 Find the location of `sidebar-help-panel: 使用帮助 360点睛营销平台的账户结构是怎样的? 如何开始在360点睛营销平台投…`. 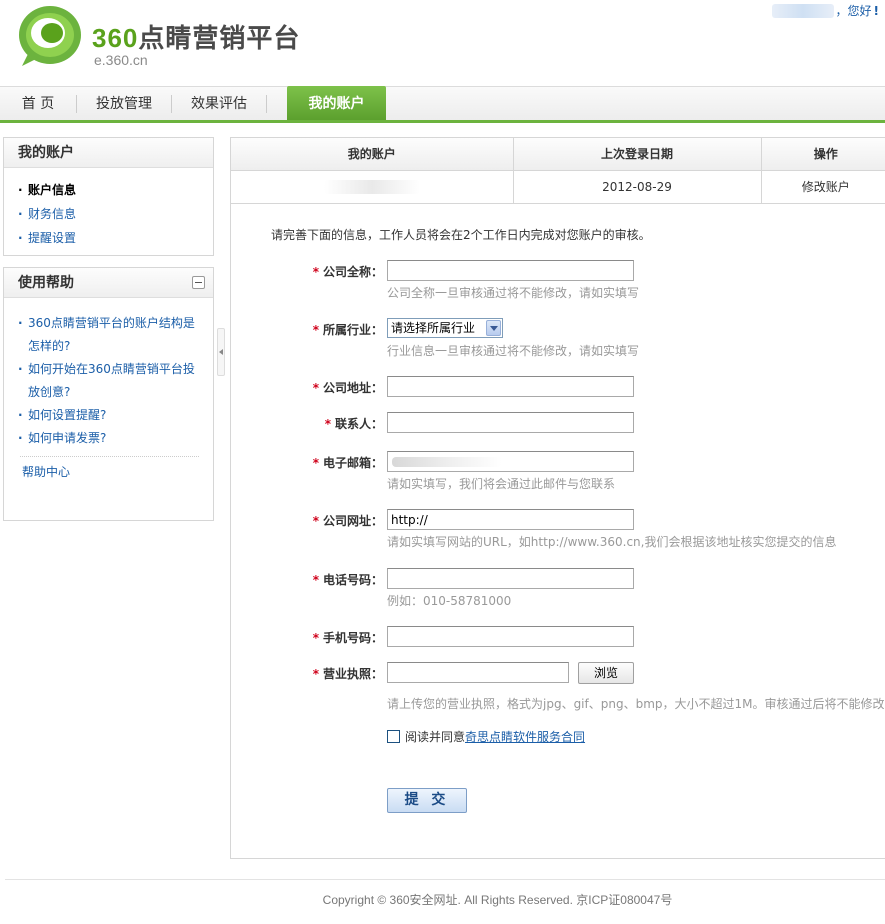

sidebar-help-panel: 使用帮助 360点睛营销平台的账户结构是怎样的? 如何开始在360点睛营销平台投… is located at coordinates (108, 394).